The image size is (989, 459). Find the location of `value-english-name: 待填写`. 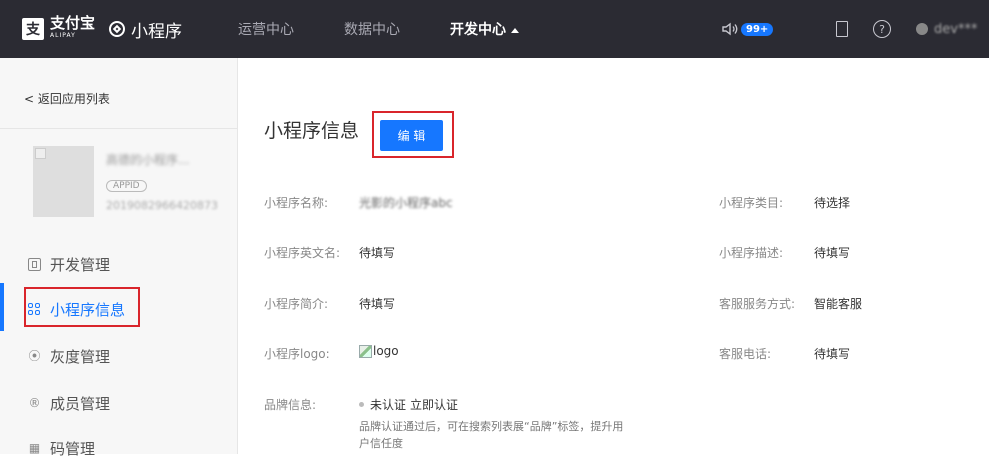

value-english-name: 待填写 is located at coordinates (377, 253).